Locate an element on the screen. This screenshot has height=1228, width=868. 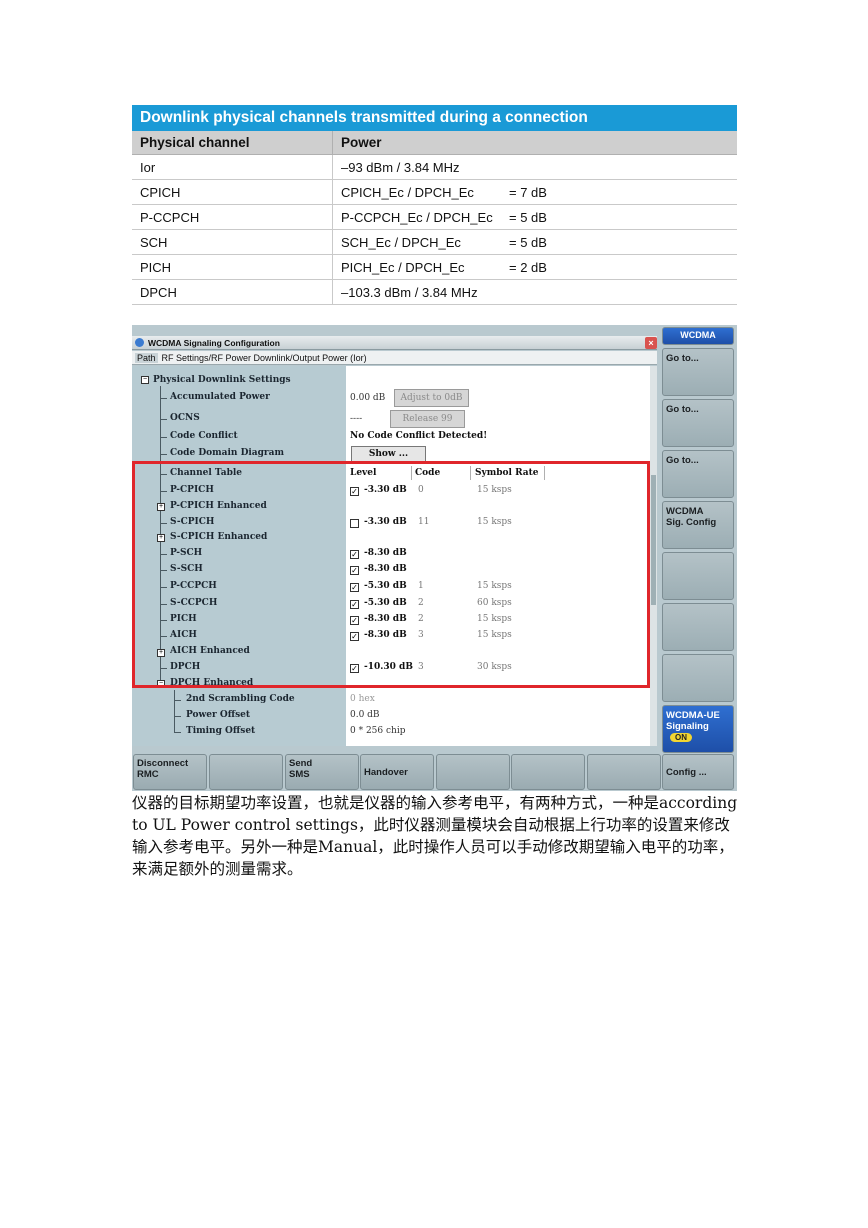
wcdma-sig-config-key: WCDMA Sig. Config is located at coordinates (698, 525).